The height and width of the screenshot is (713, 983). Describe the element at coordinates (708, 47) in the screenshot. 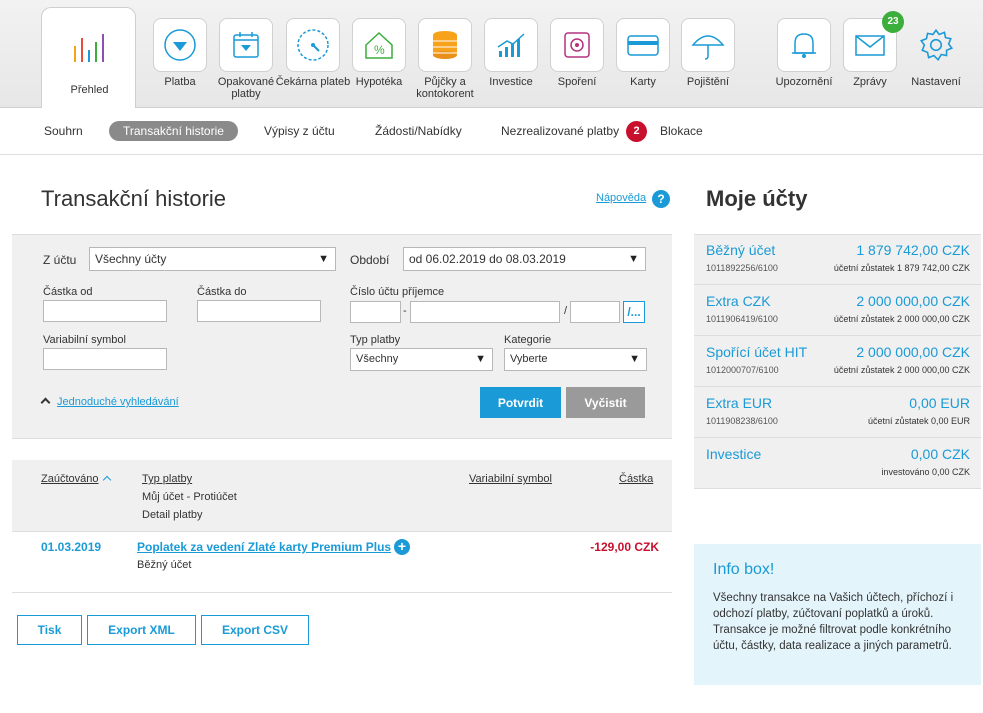

I see `umbrella-icon` at that location.